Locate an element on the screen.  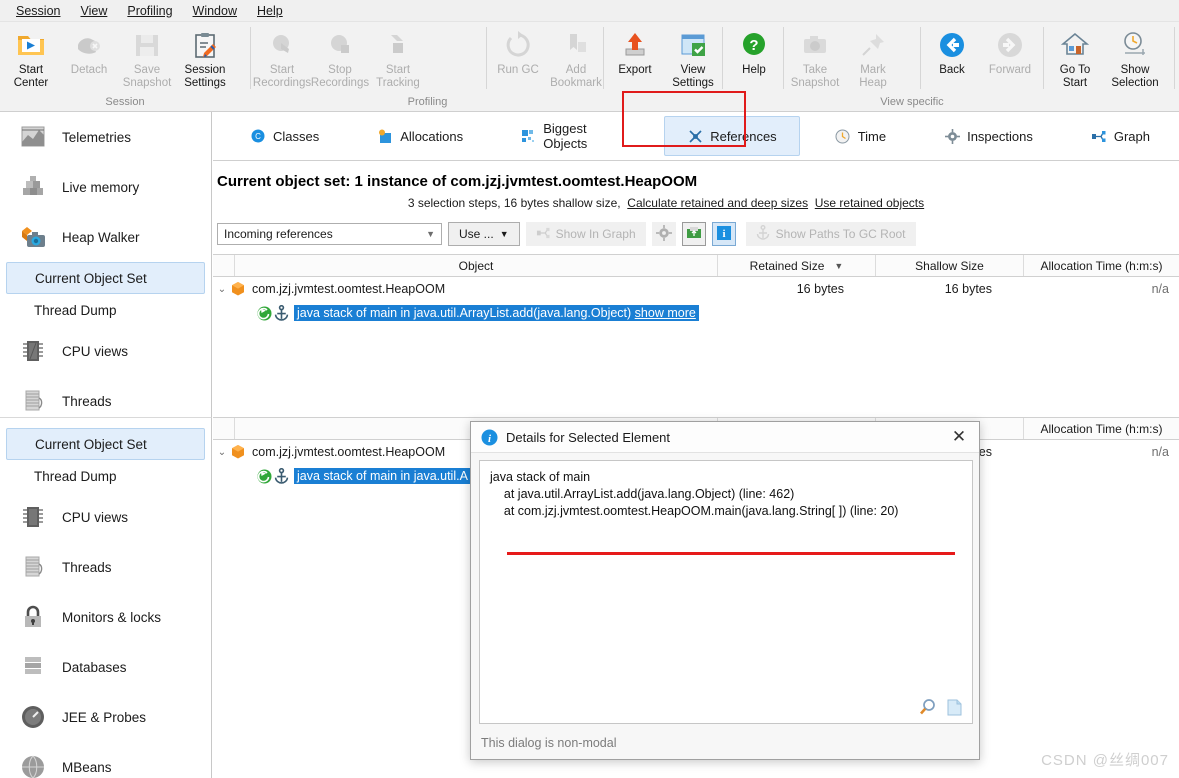
tab-references: References is located at coordinates (732, 136).